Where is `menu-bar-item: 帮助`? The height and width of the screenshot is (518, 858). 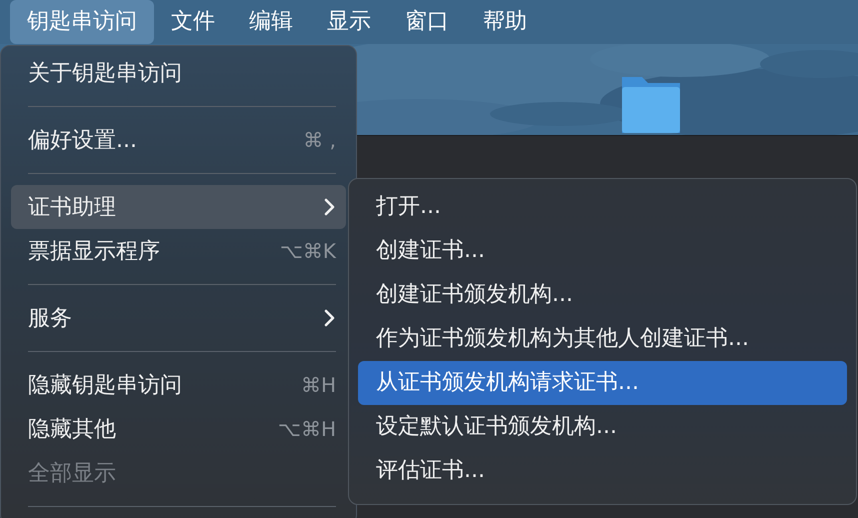 menu-bar-item: 帮助 is located at coordinates (505, 22).